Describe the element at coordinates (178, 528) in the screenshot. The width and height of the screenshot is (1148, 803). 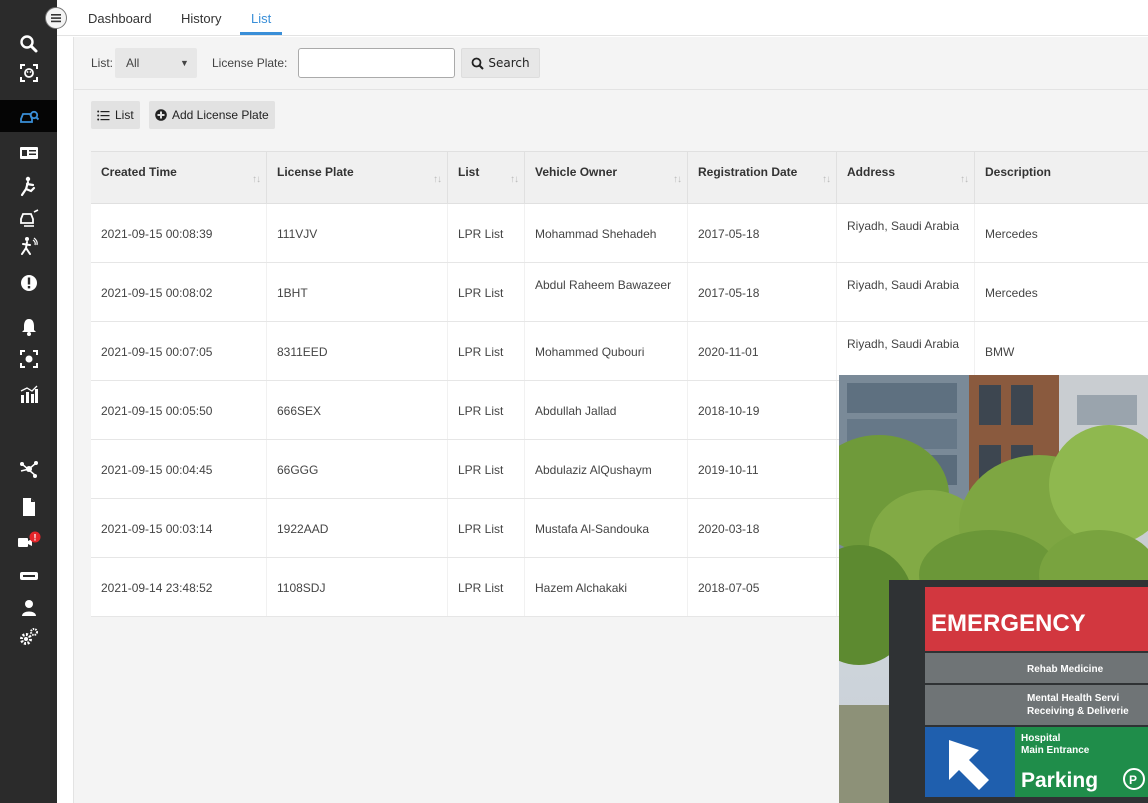
I see `cell-created-time: 2021-09-15 00:03:14` at that location.